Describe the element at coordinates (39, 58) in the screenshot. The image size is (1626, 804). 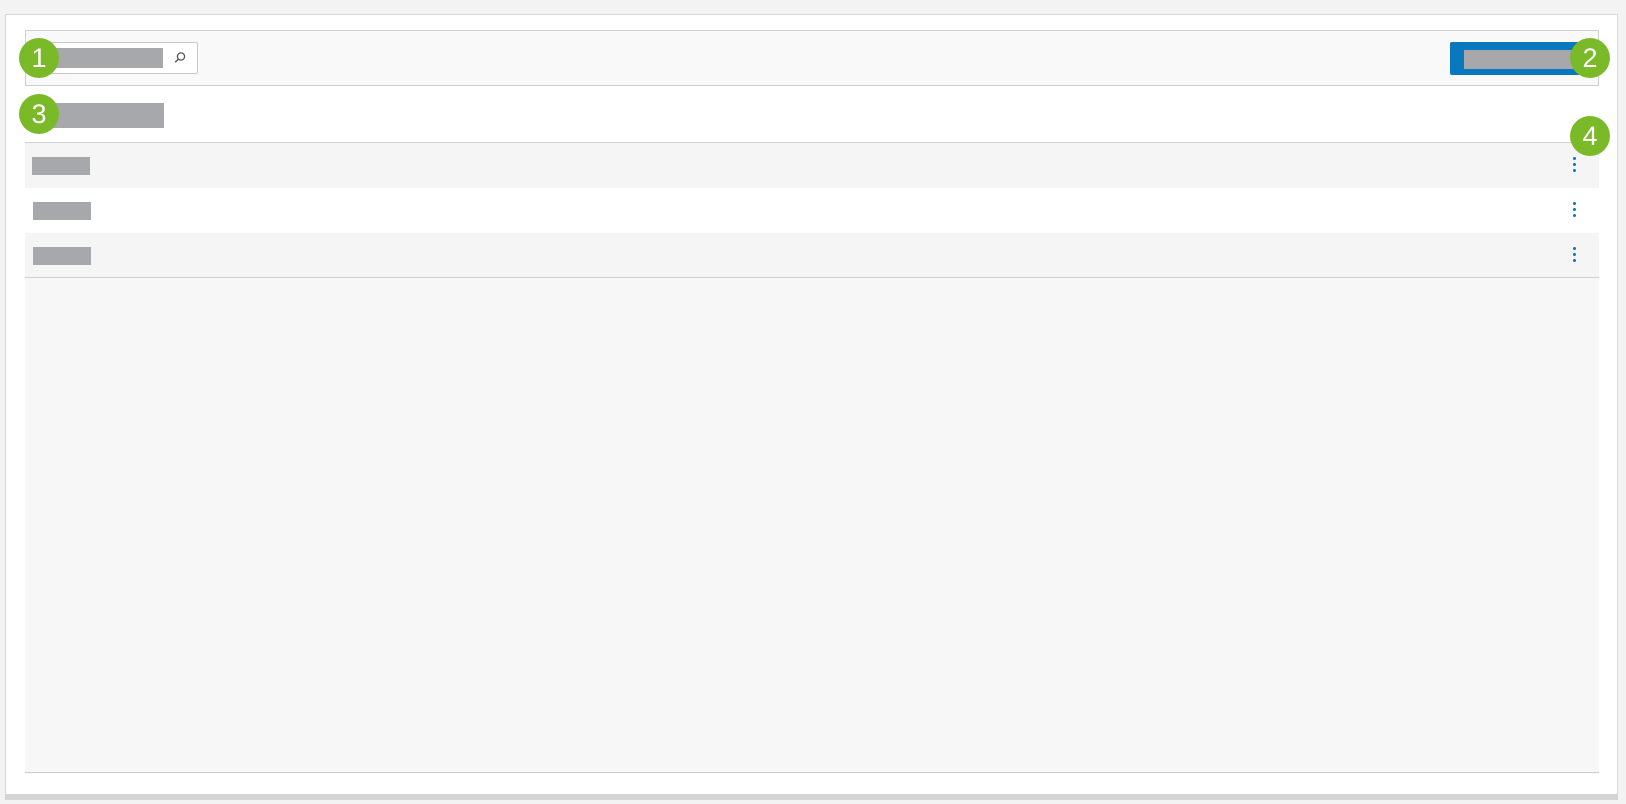
I see `callout-badge-1: 1` at that location.